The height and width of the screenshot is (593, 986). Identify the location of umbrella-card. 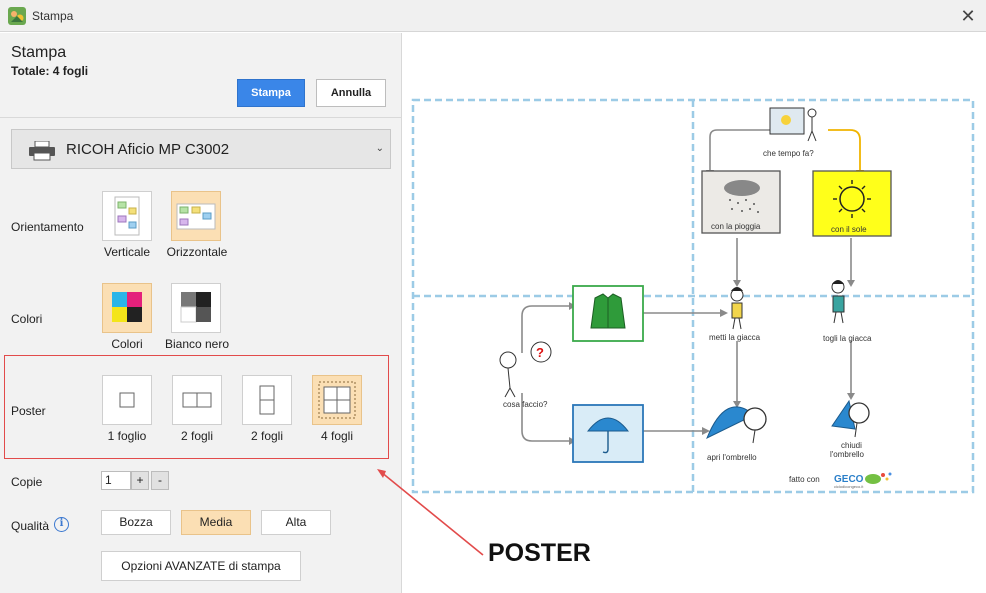
(608, 433).